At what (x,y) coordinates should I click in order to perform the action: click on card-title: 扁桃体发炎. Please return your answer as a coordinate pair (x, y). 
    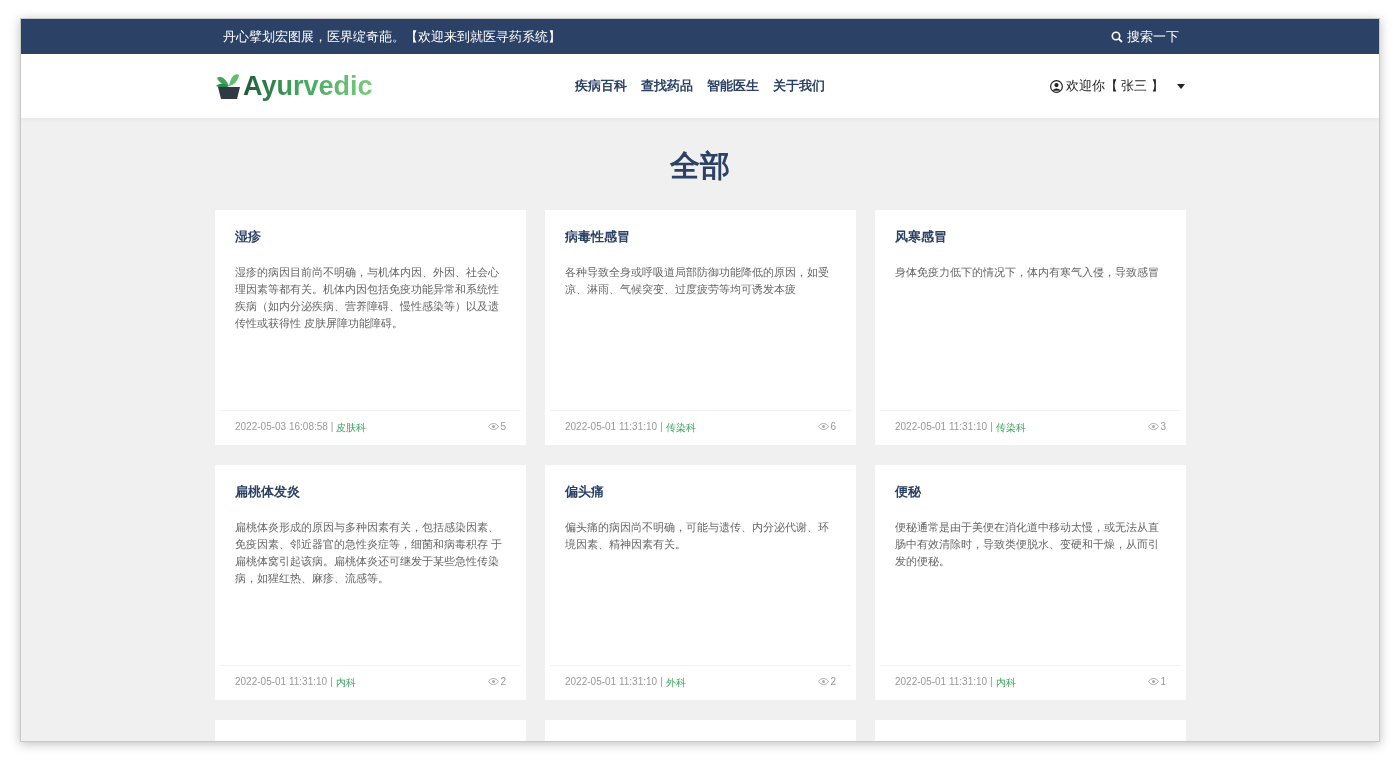
    Looking at the image, I should click on (268, 492).